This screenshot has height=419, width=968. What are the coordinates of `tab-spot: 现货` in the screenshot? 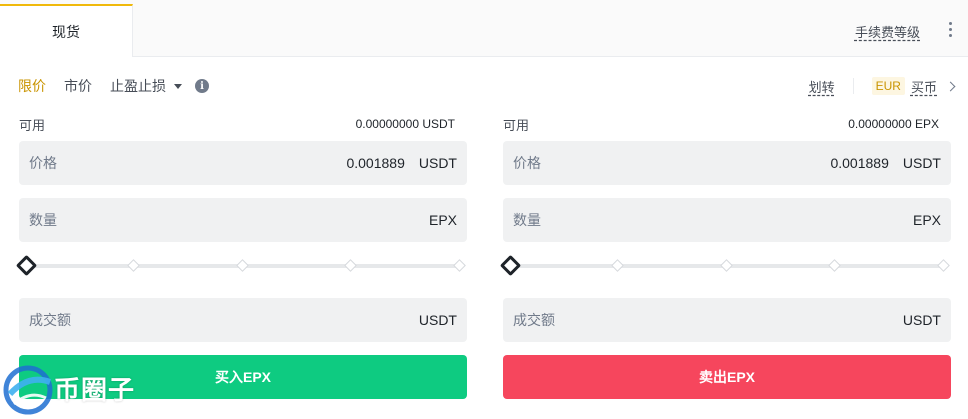 It's located at (66, 30).